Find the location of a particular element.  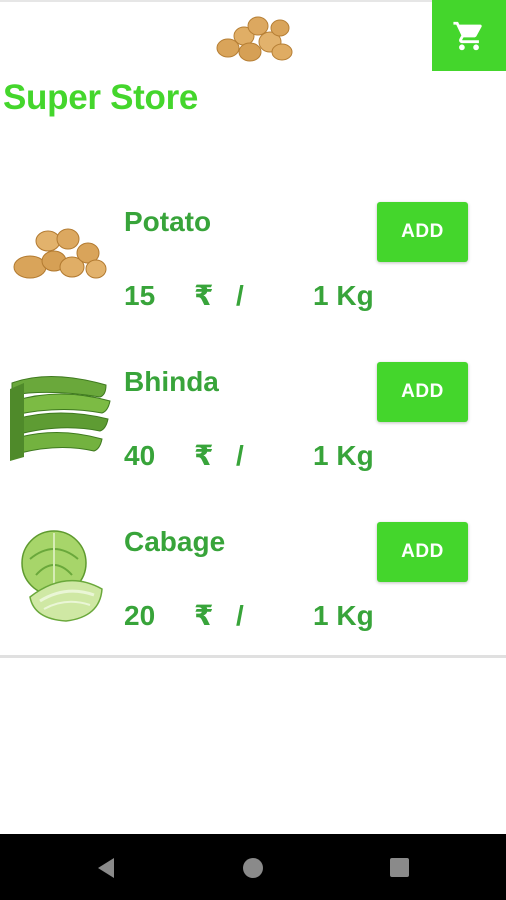

shopping-cart-icon is located at coordinates (467, 35).